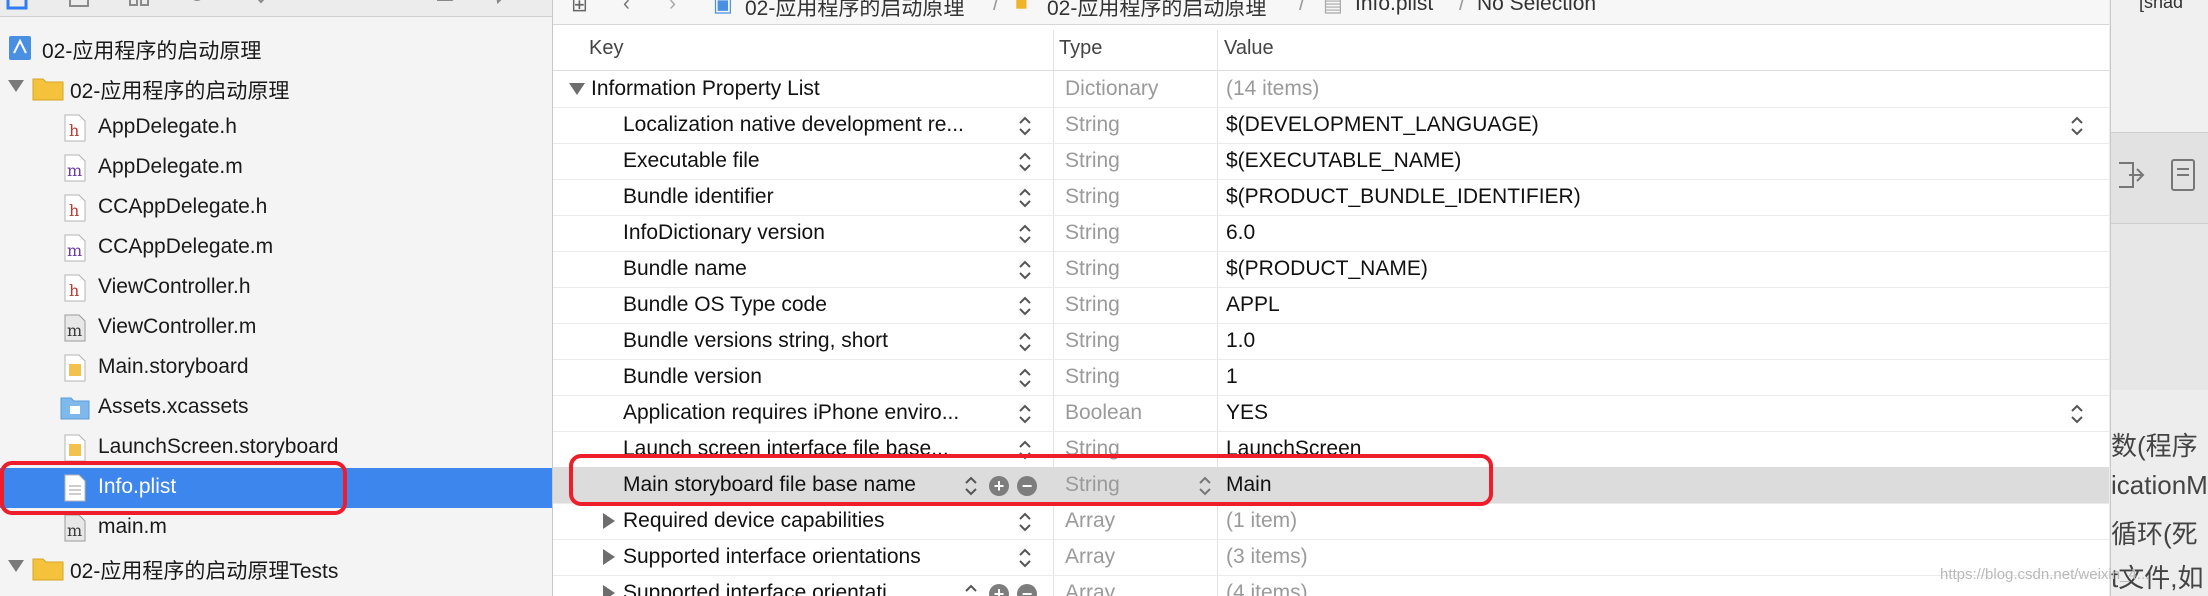 The height and width of the screenshot is (596, 2208). What do you see at coordinates (1240, 233) in the screenshot?
I see `plist-value: 6.0` at bounding box center [1240, 233].